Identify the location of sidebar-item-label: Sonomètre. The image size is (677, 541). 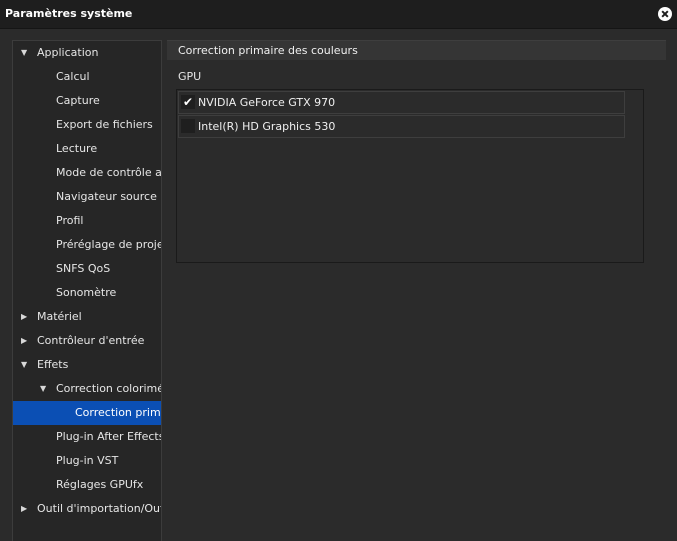
(86, 292).